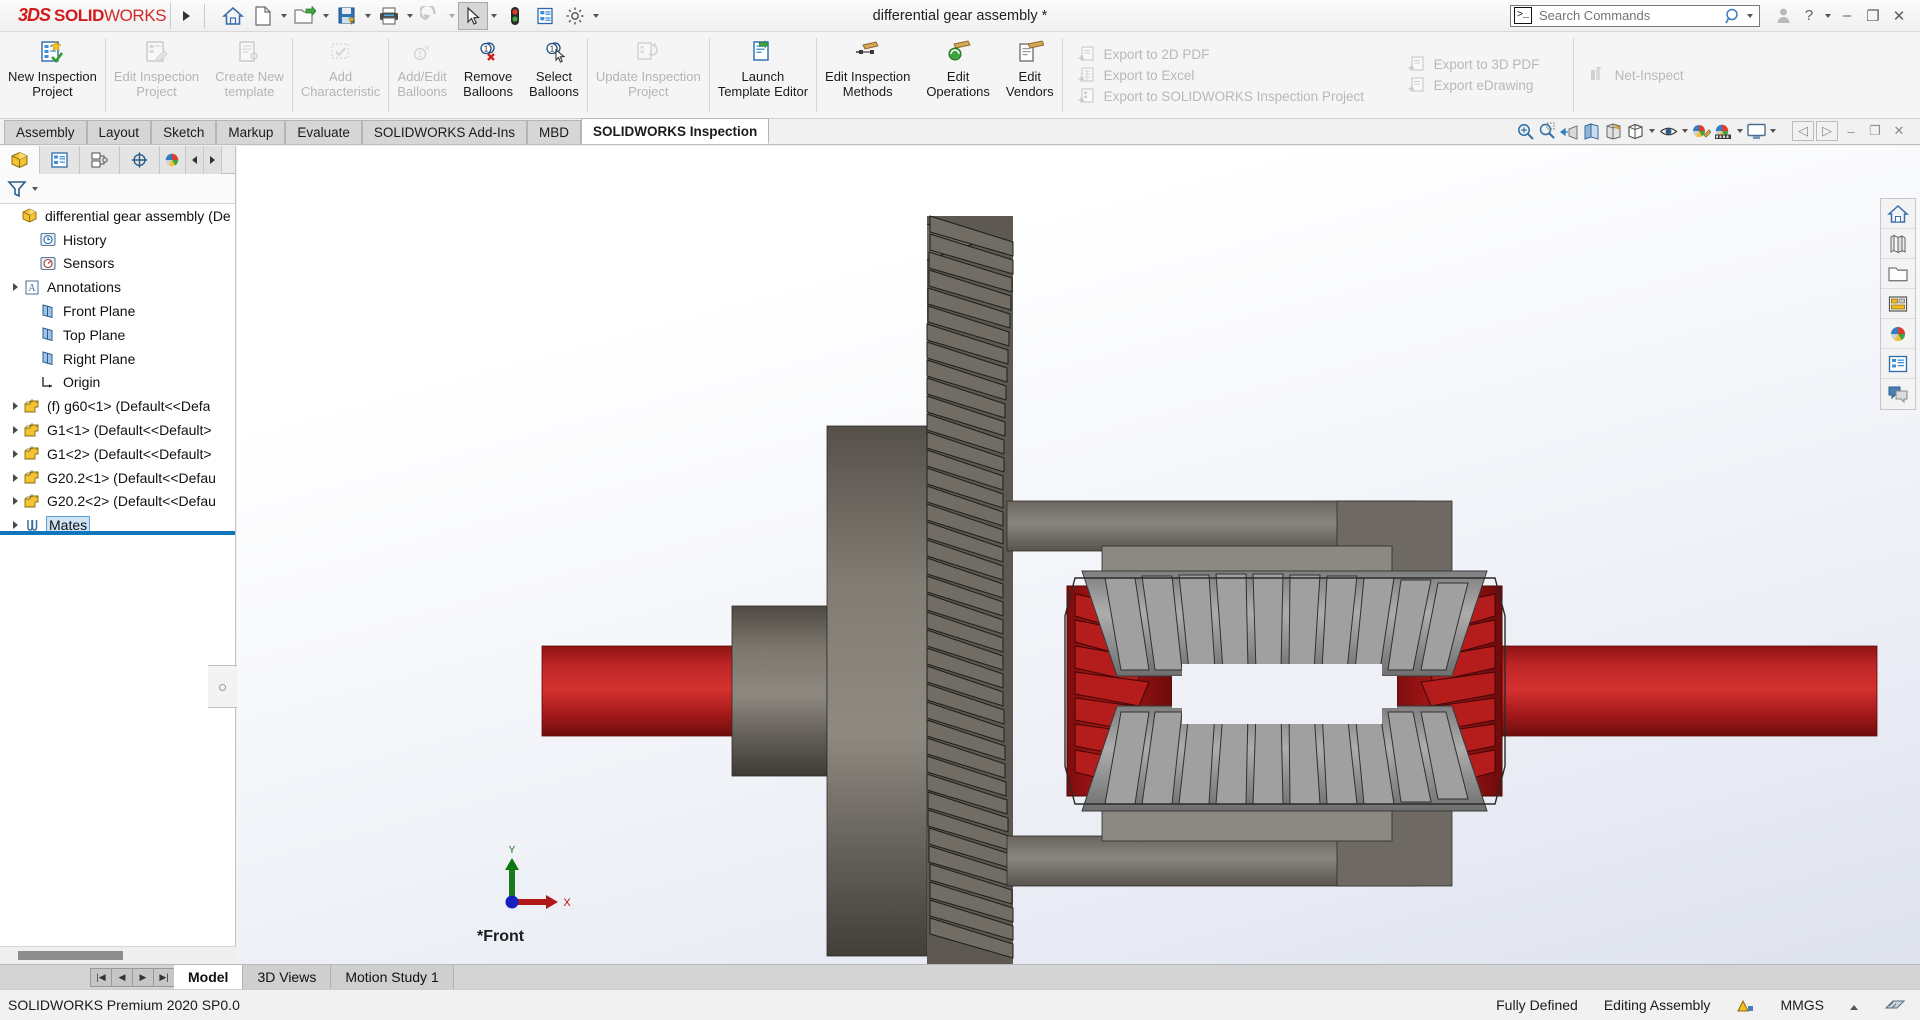 This screenshot has height=1020, width=1920. What do you see at coordinates (209, 977) in the screenshot?
I see `bottom-tab-model: Model` at bounding box center [209, 977].